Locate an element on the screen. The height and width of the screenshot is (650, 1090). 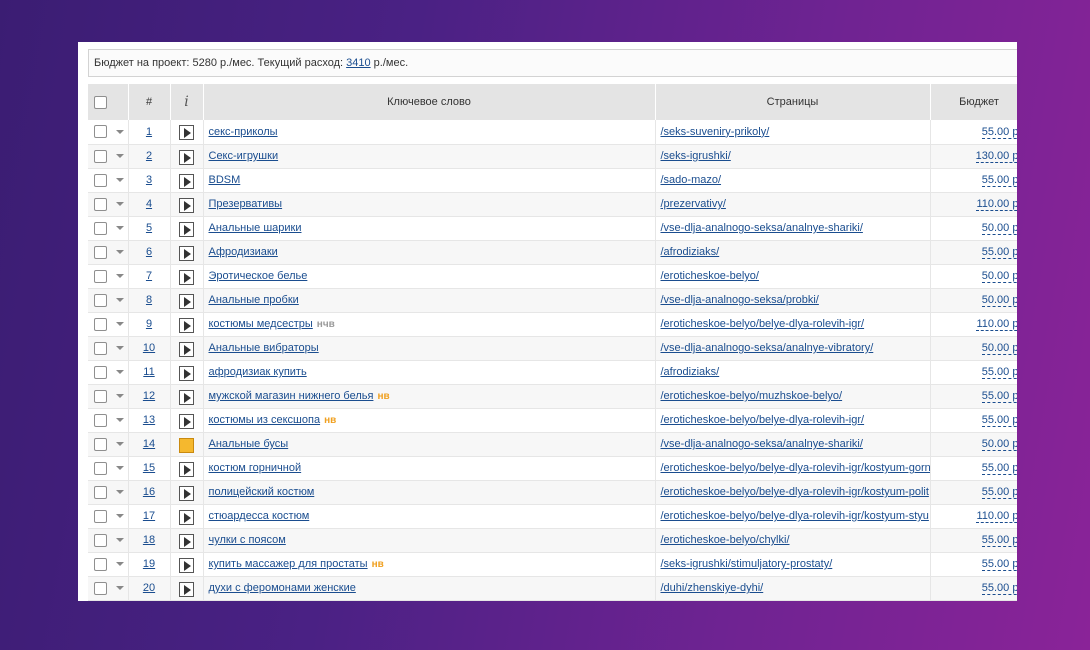
page-link: /eroticheskoe-belyo/ is located at coordinates (710, 276).